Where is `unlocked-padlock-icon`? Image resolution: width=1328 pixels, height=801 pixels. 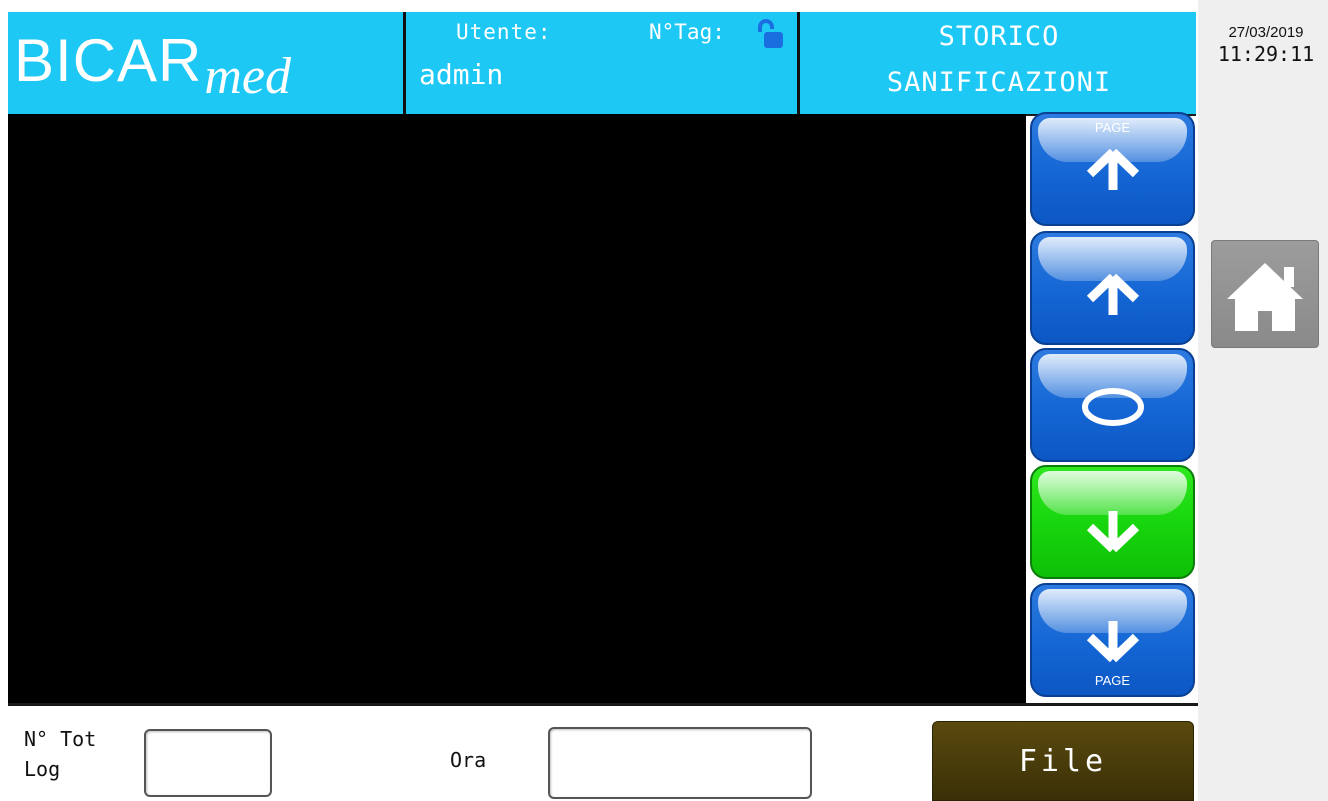 unlocked-padlock-icon is located at coordinates (770, 35).